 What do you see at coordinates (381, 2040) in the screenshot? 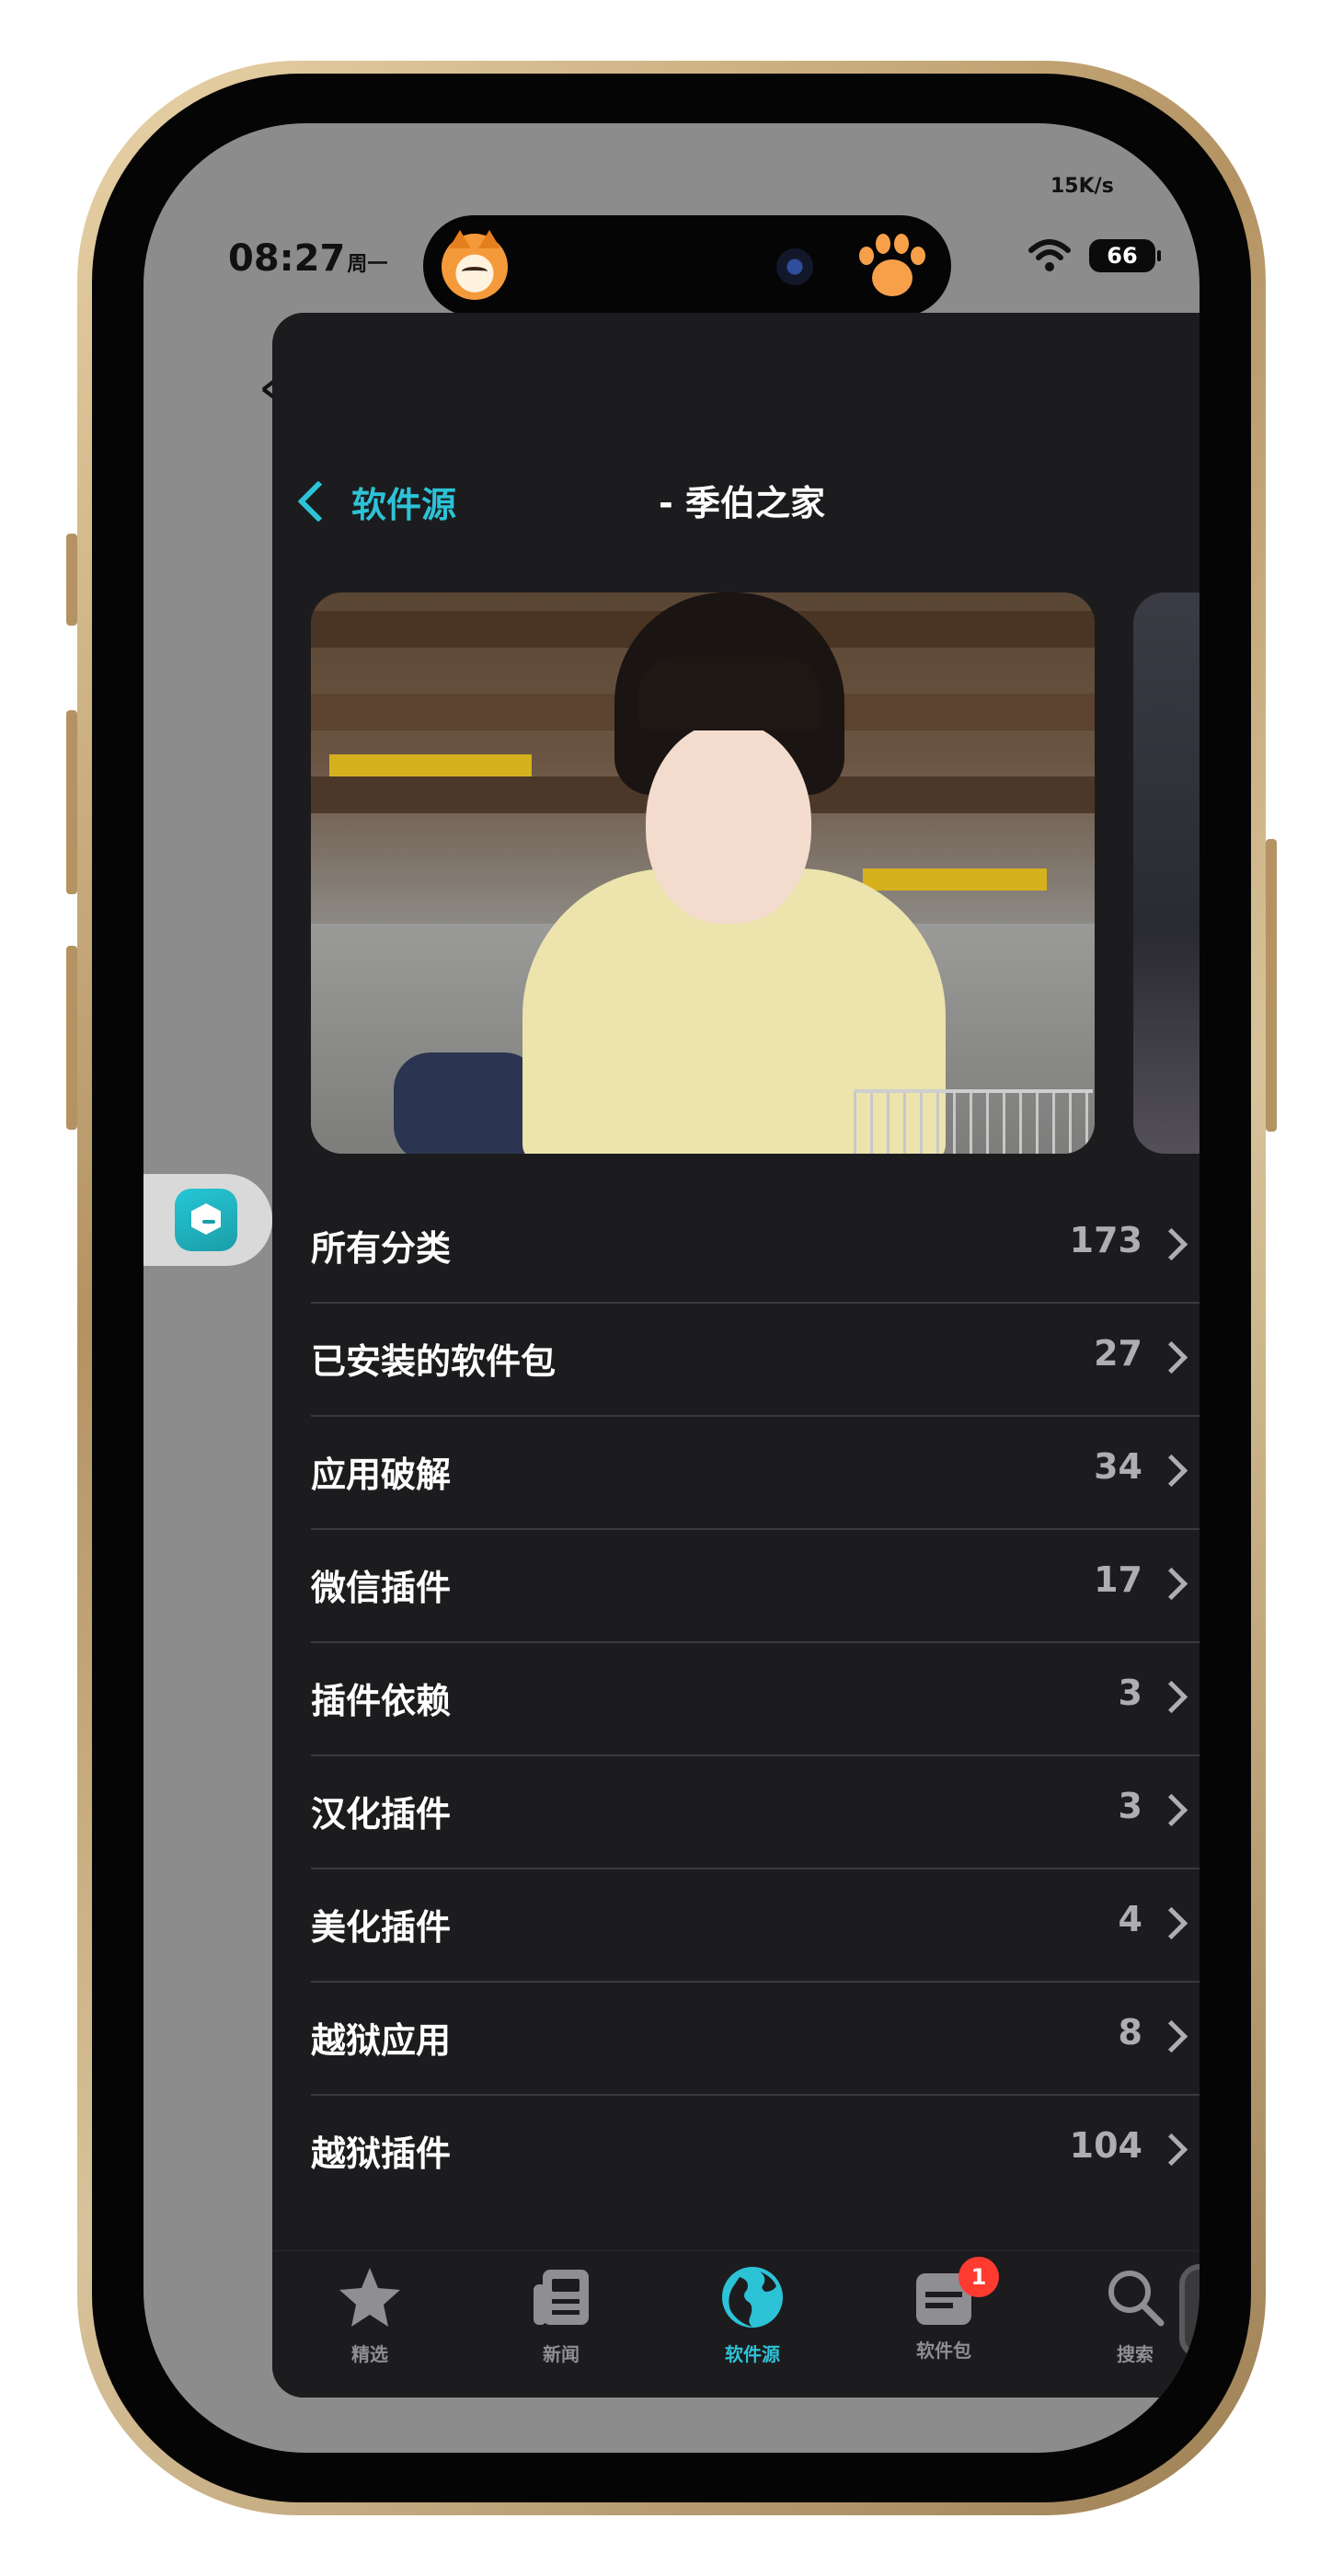
I see `category-label: 越狱应用` at bounding box center [381, 2040].